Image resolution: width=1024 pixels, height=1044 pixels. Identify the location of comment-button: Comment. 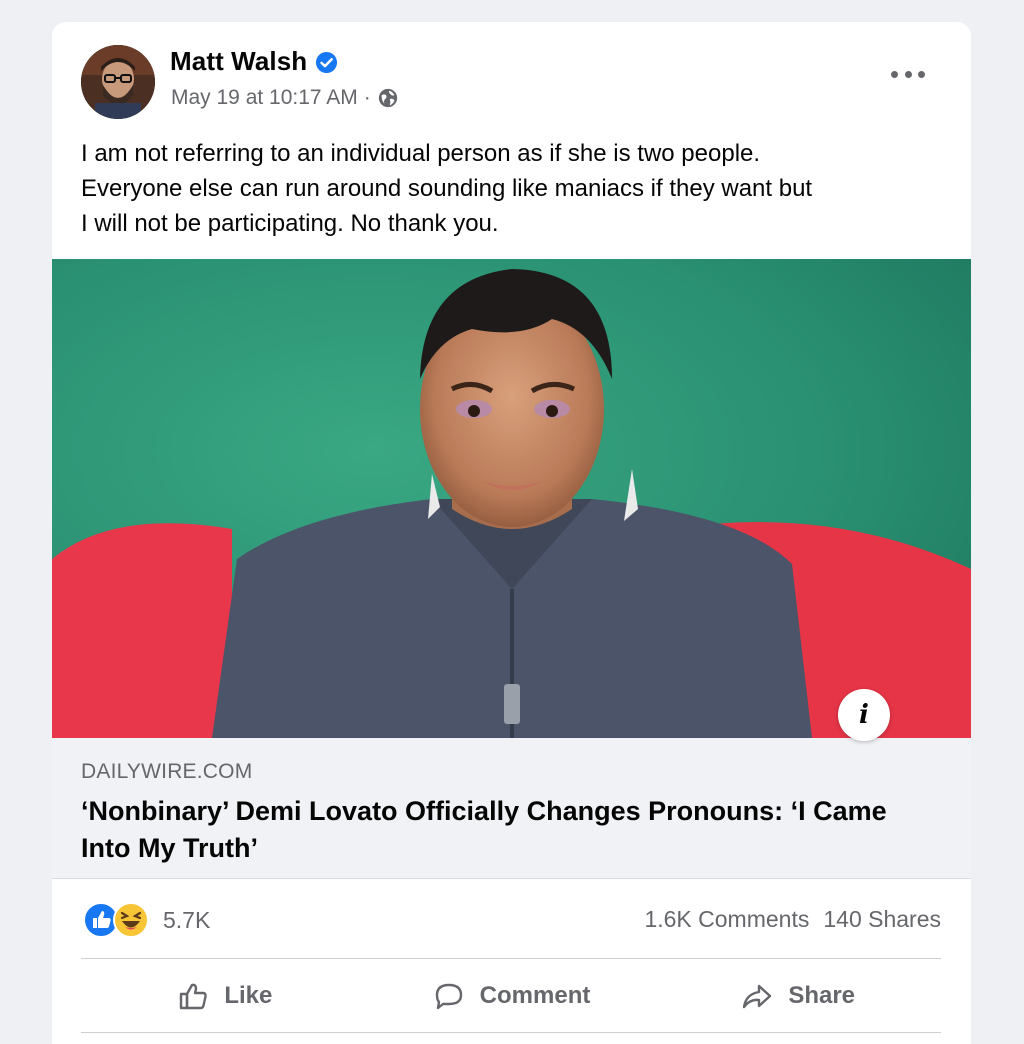
(511, 995).